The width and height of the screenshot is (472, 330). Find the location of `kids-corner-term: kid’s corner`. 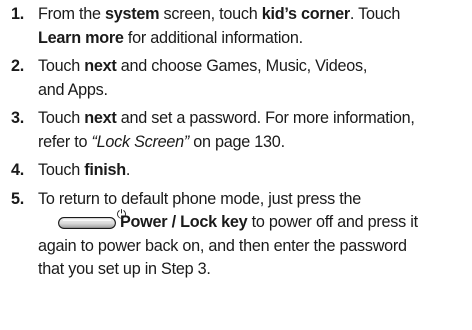

kids-corner-term: kid’s corner is located at coordinates (305, 14).